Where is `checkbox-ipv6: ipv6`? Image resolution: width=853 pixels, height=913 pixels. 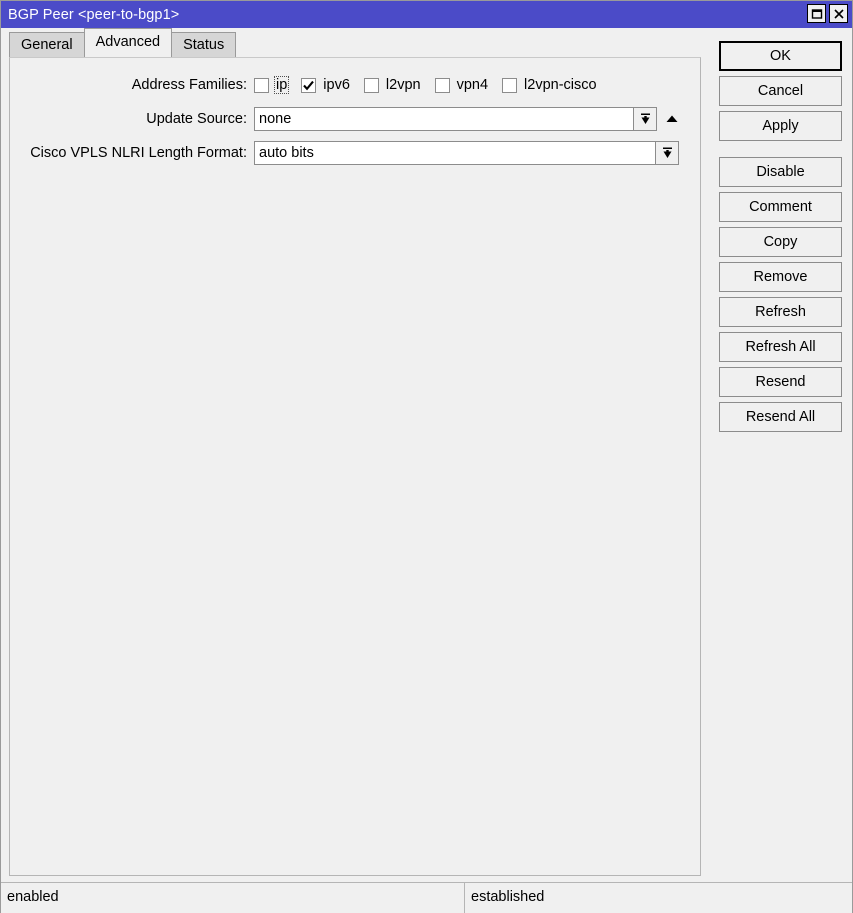
checkbox-ipv6: ipv6 is located at coordinates (326, 85).